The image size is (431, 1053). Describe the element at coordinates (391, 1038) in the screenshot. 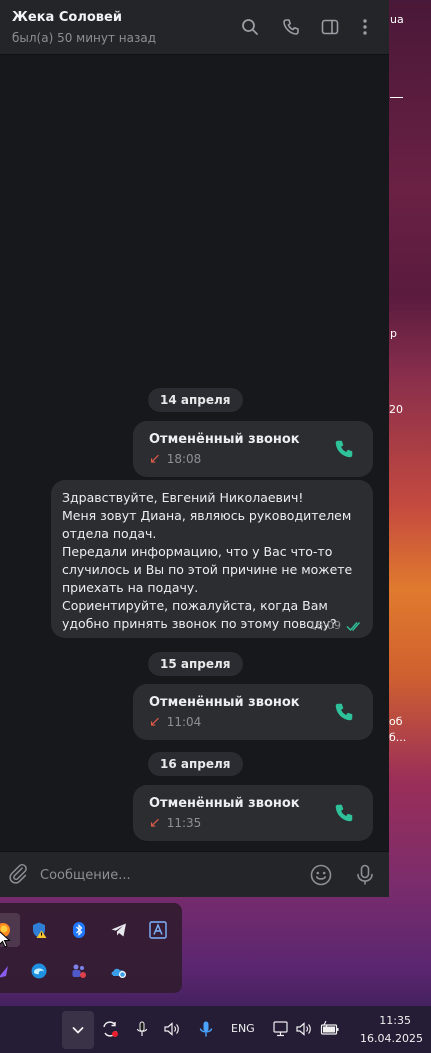

I see `clock-date: 16.04.2025` at that location.